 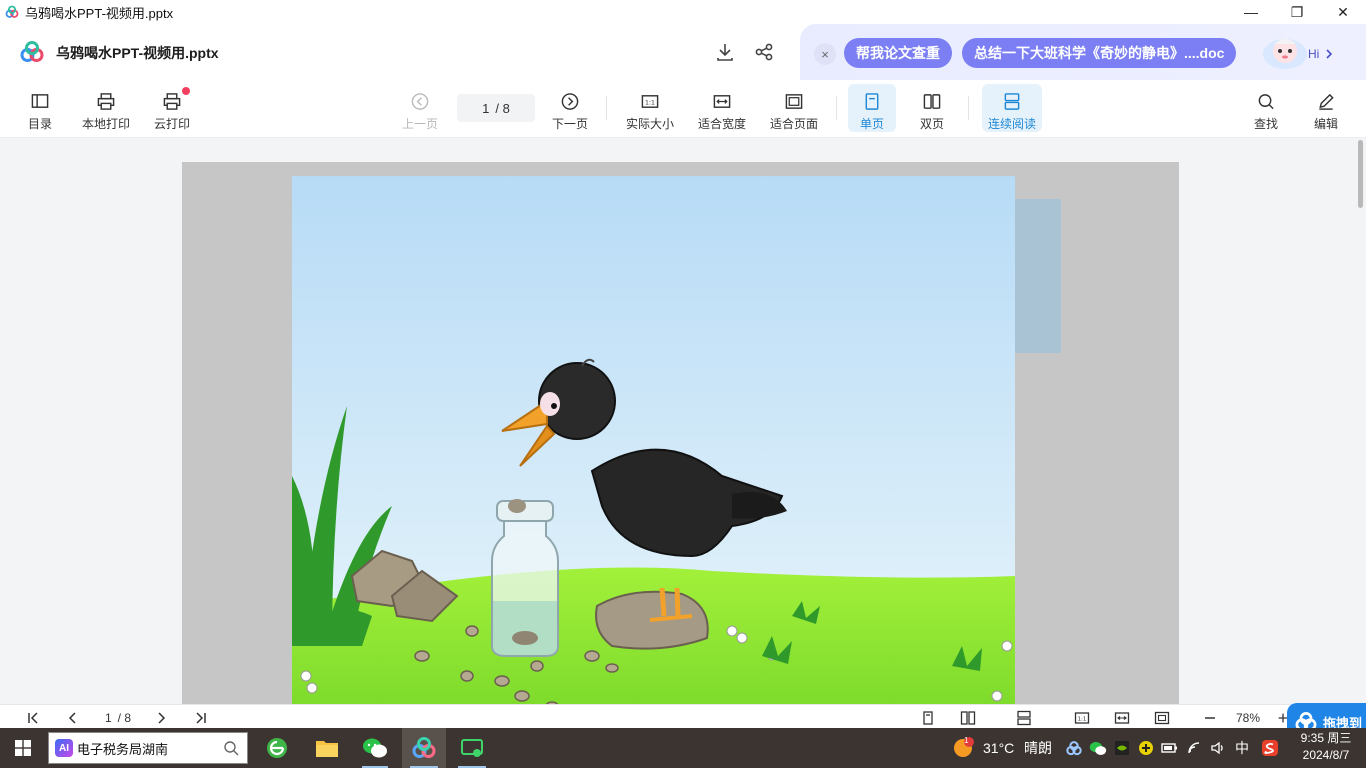 What do you see at coordinates (1251, 12) in the screenshot?
I see `minimize-button: —` at bounding box center [1251, 12].